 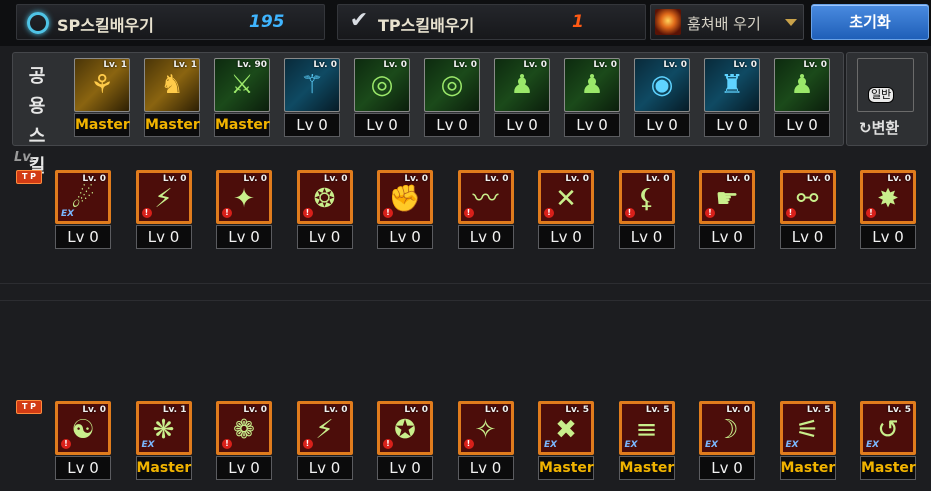 I want to click on skill-glyph: ♟, so click(x=522, y=85).